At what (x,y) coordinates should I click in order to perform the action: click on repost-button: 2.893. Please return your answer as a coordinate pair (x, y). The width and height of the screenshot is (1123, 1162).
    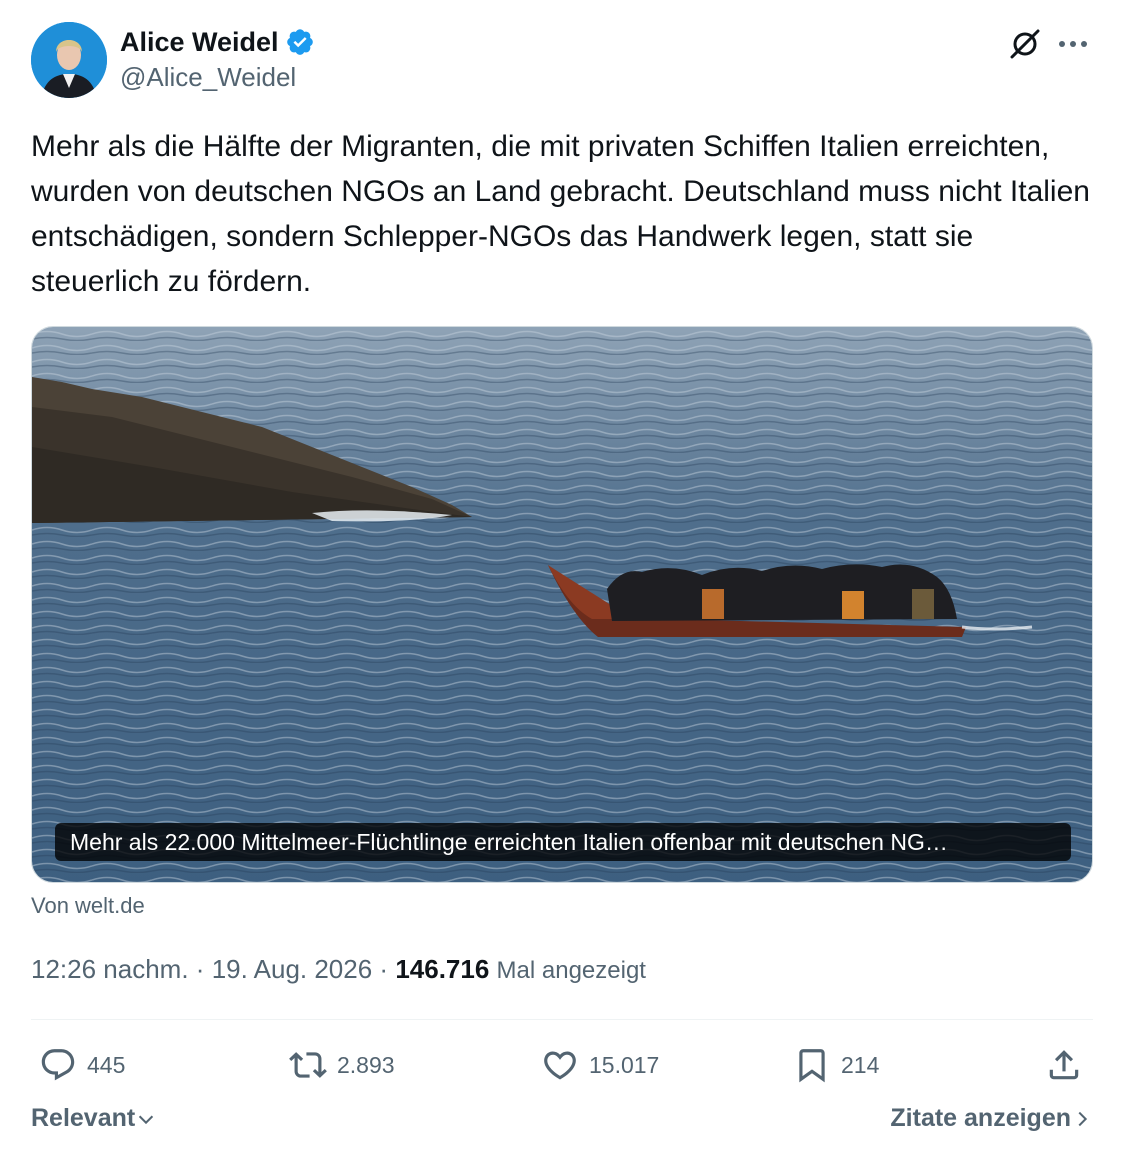
    Looking at the image, I should click on (342, 1065).